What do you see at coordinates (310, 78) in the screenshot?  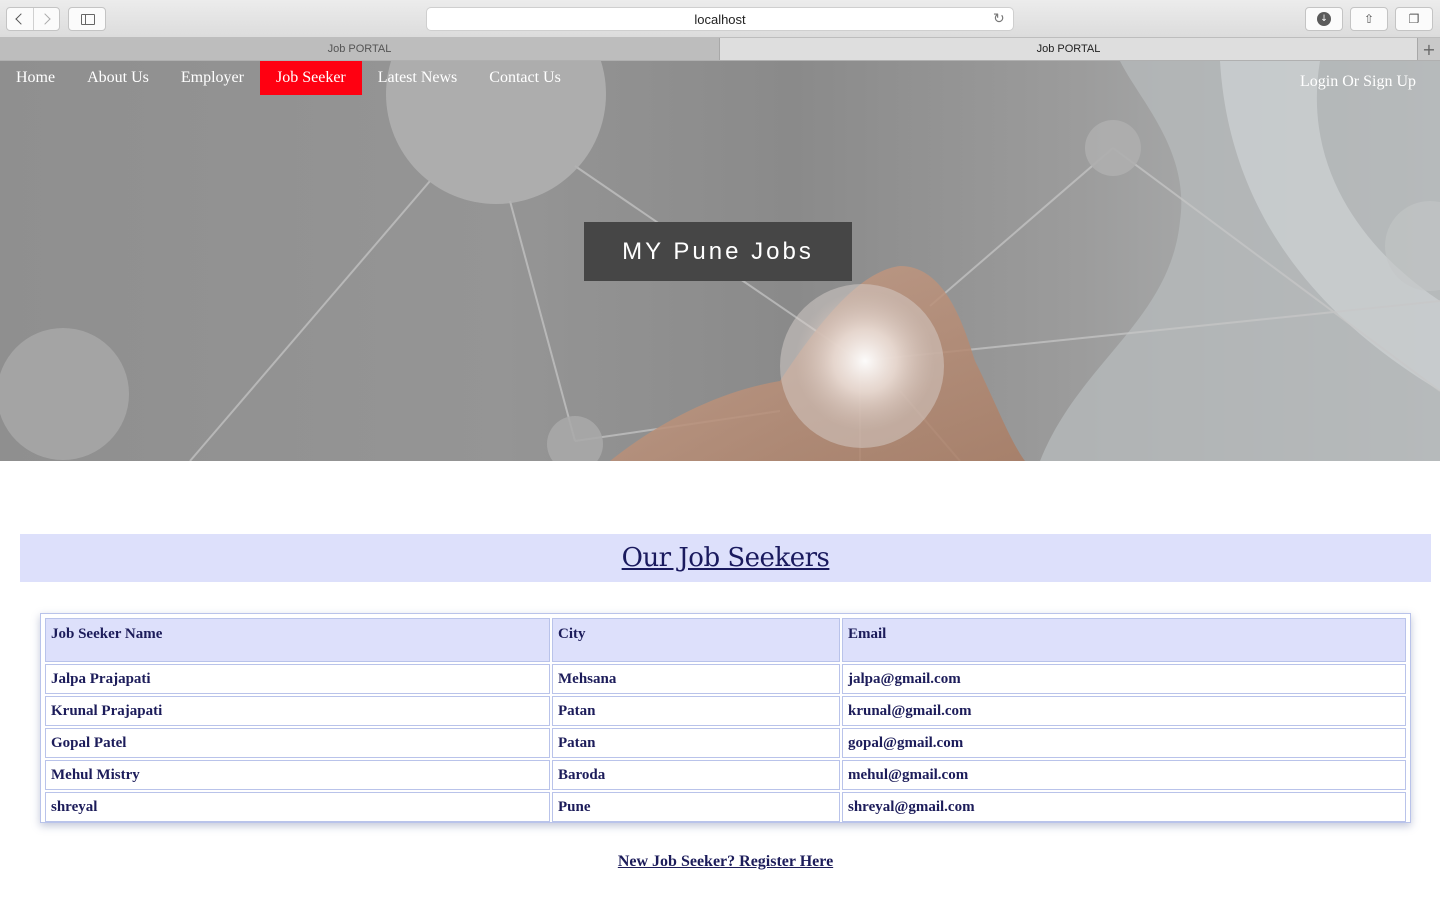 I see `nav-job-seeker: Job Seeker` at bounding box center [310, 78].